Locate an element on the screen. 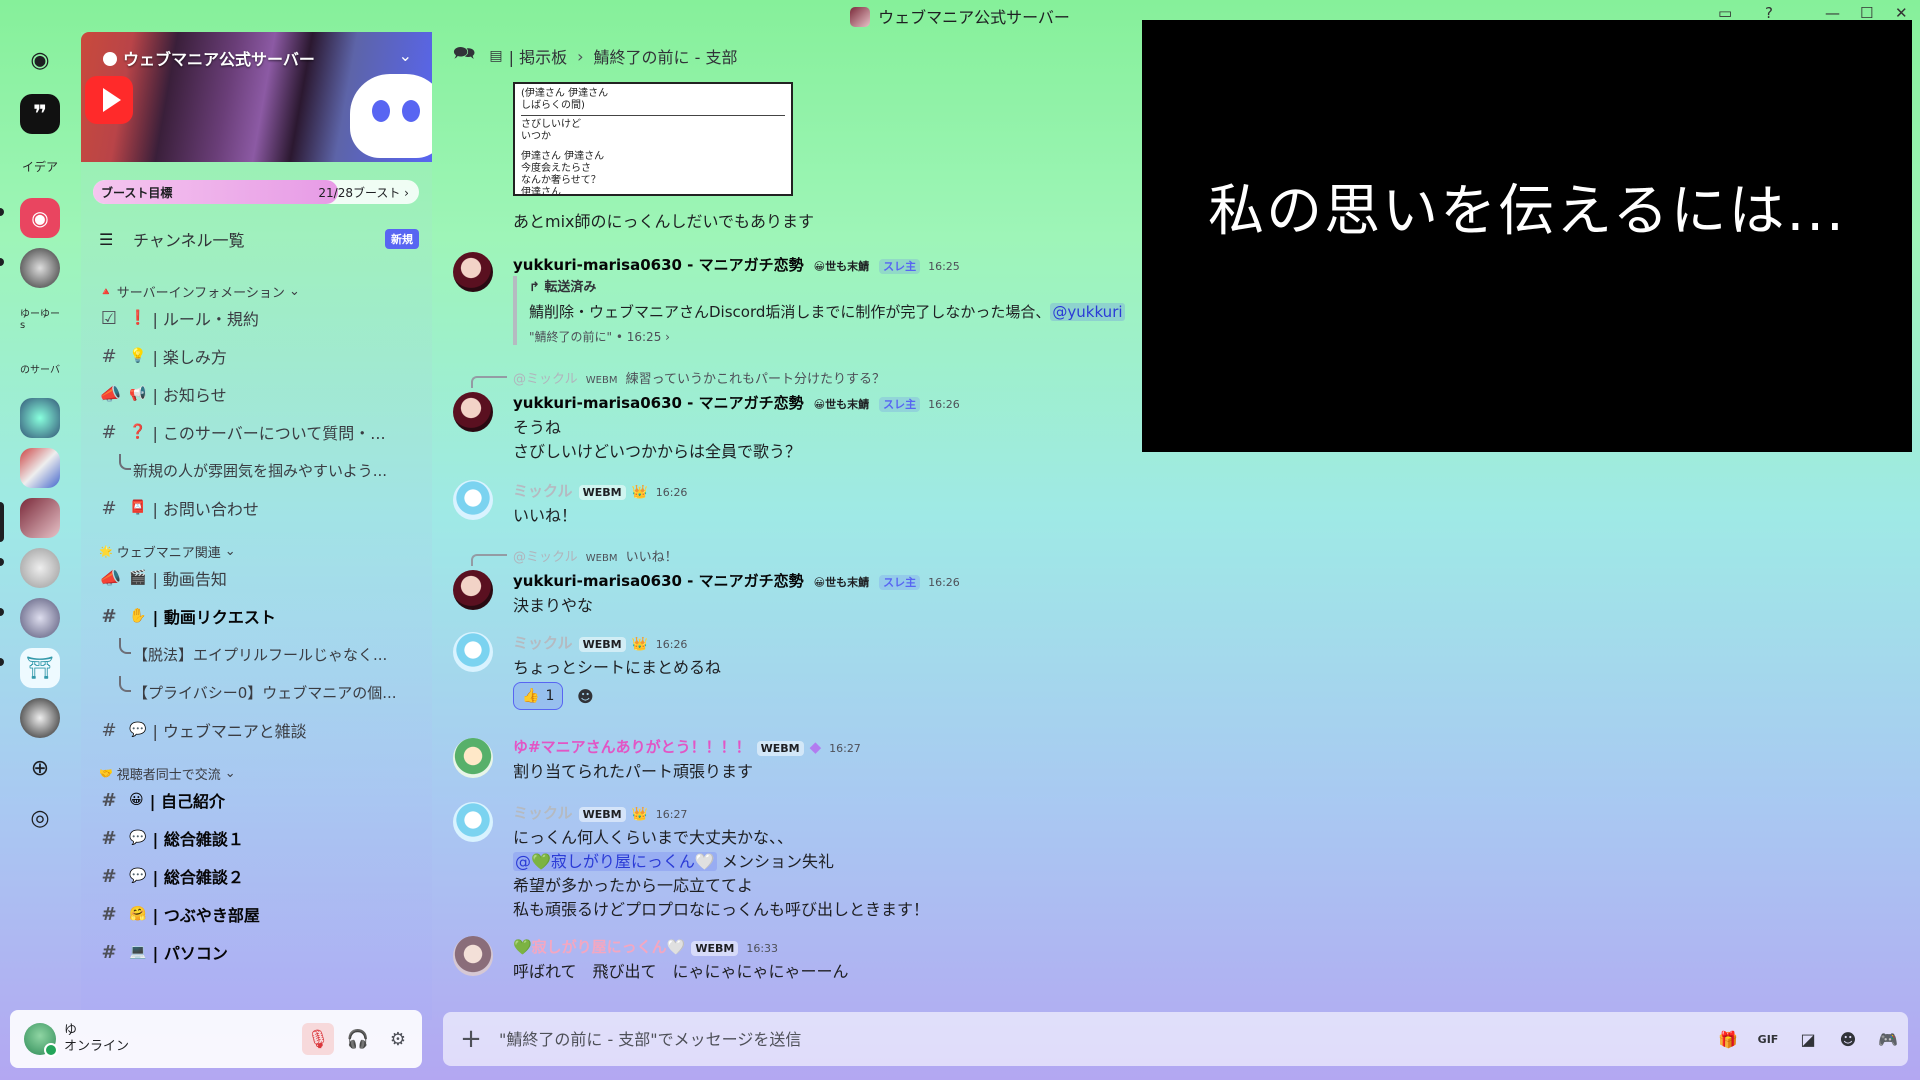  channel-announcements: 📣 📢 | お知らせ is located at coordinates (256, 394).